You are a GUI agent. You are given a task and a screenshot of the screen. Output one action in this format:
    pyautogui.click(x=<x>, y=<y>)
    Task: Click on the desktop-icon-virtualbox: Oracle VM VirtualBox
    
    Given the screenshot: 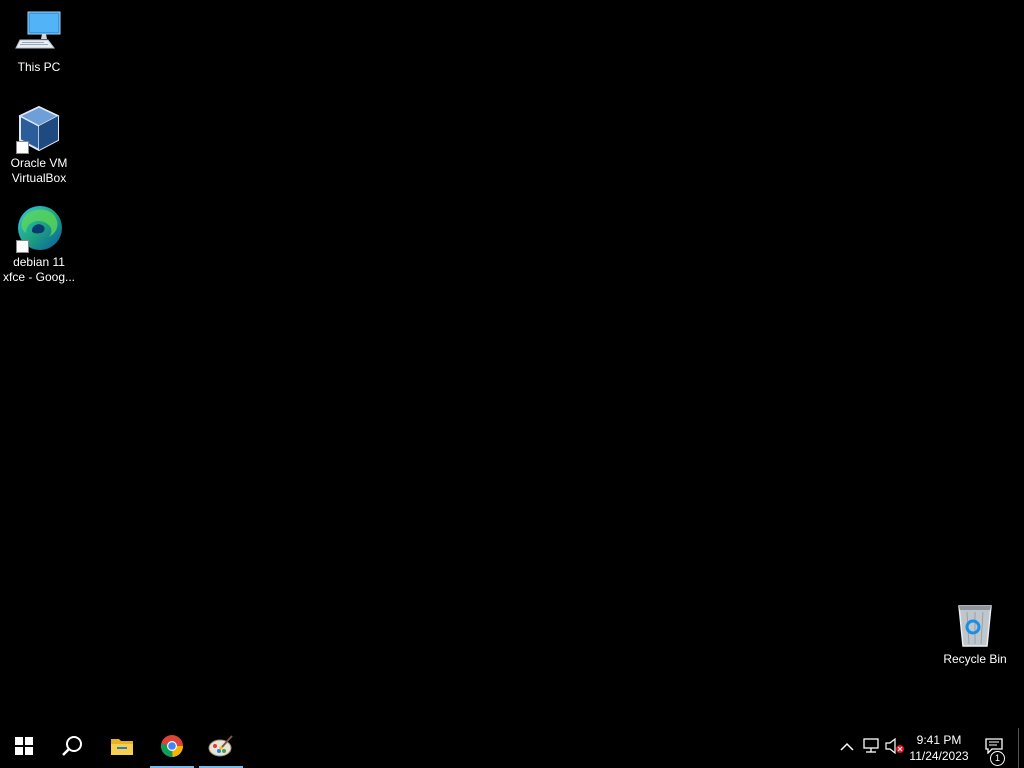 What is the action you would take?
    pyautogui.click(x=39, y=145)
    